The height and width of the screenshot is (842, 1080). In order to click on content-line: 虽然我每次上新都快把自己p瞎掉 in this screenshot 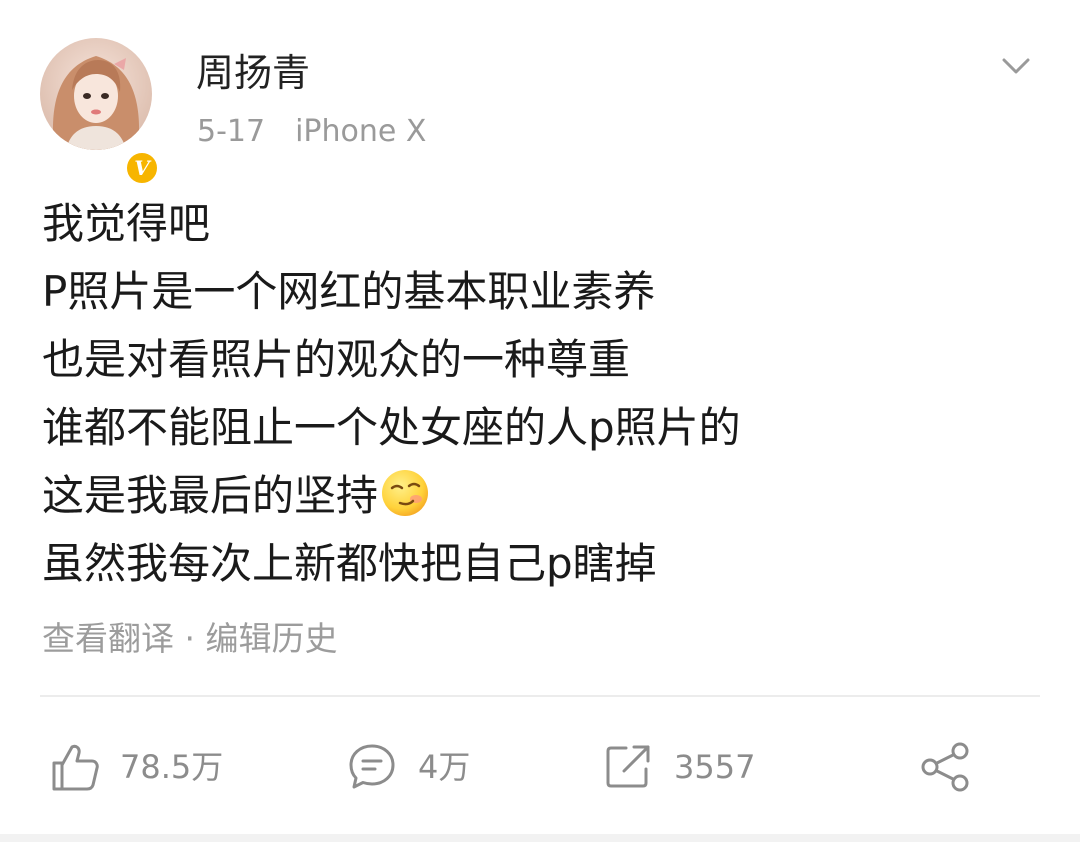, I will do `click(349, 563)`.